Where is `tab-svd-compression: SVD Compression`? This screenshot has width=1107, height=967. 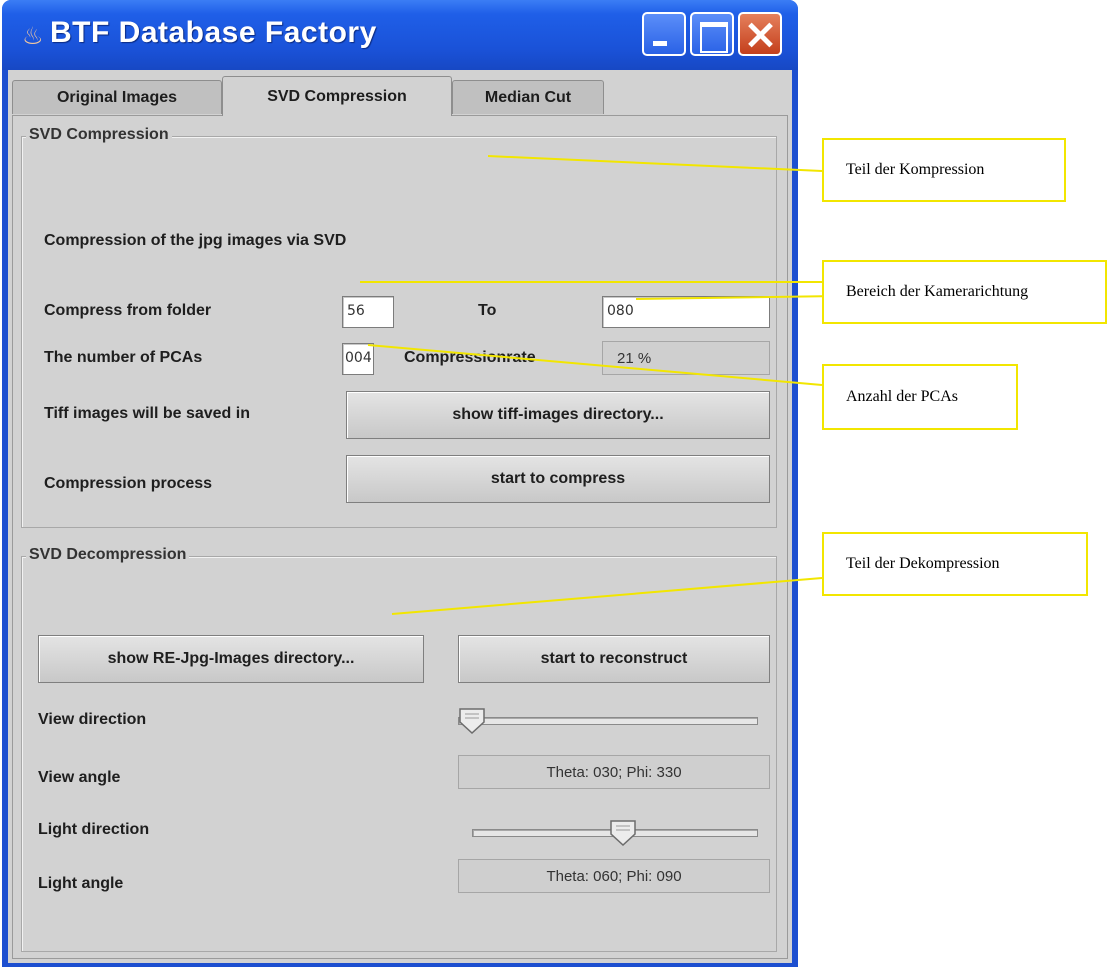
tab-svd-compression: SVD Compression is located at coordinates (337, 96).